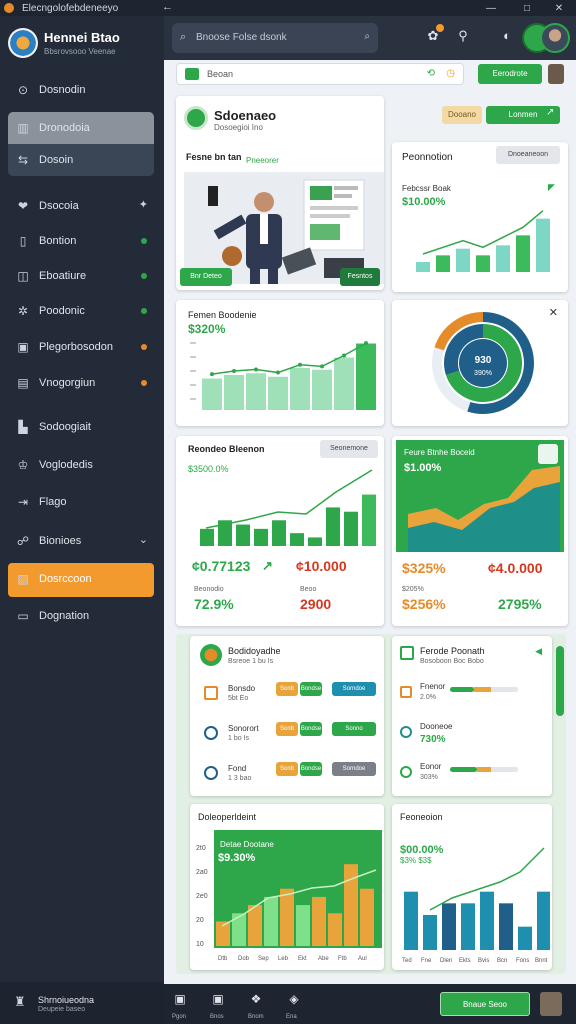  Describe the element at coordinates (206, 277) in the screenshot. I see `hero-image-button-1: Bnr Deteo` at that location.